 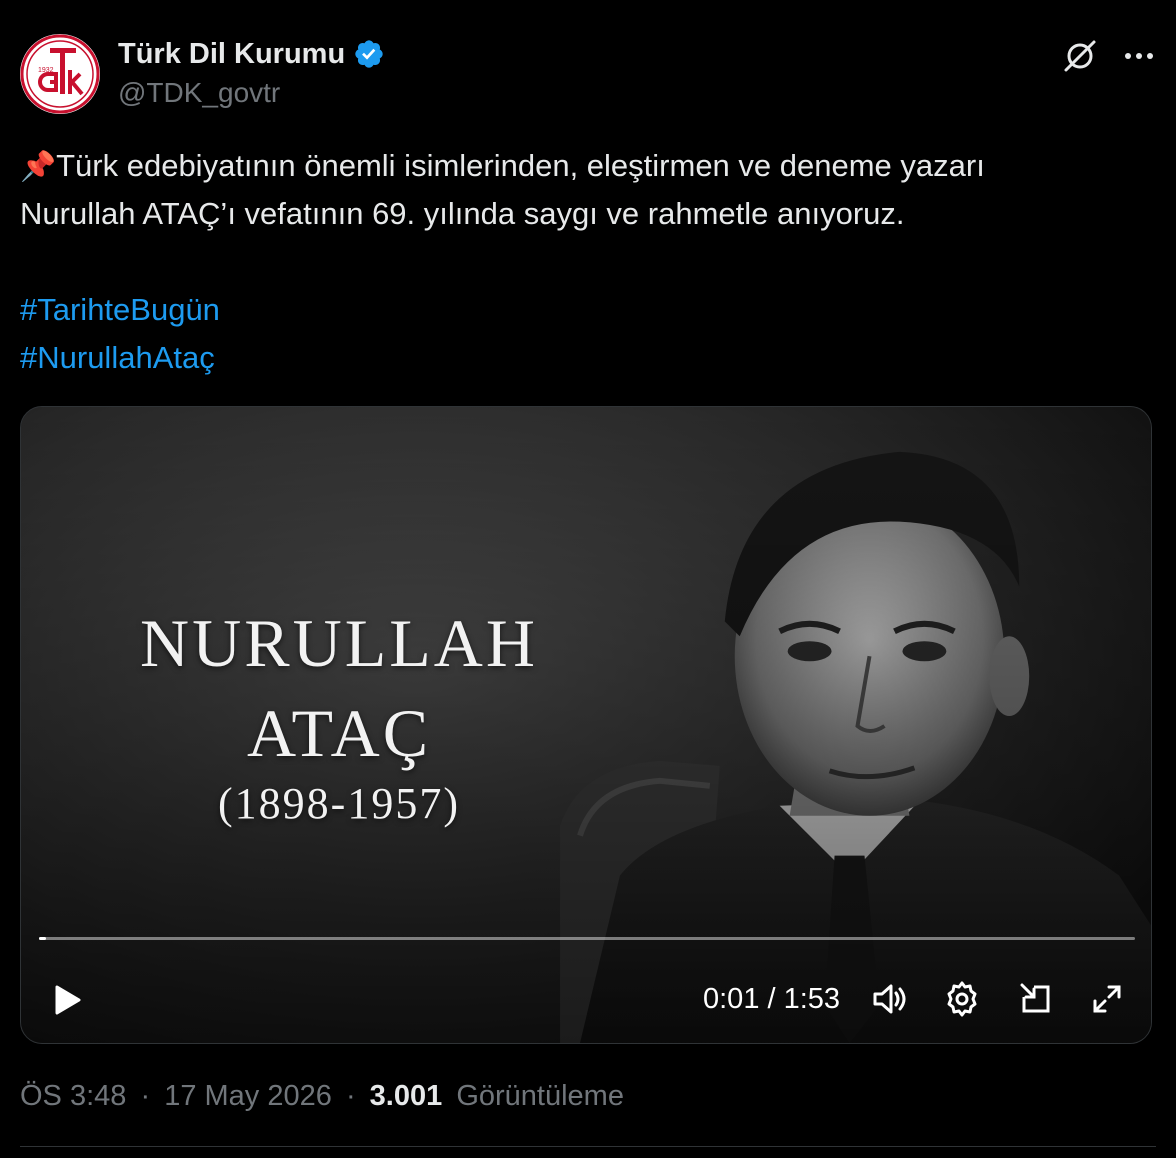 What do you see at coordinates (406, 1096) in the screenshot?
I see `views-count: 3.001` at bounding box center [406, 1096].